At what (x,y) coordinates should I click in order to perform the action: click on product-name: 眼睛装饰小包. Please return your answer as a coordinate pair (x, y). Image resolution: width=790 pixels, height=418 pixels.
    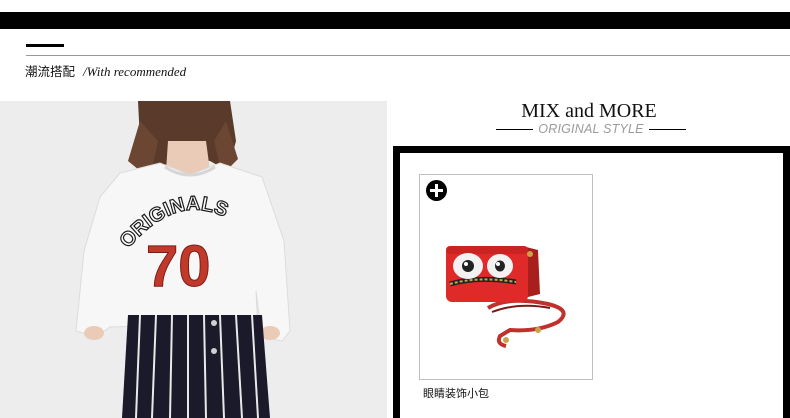
    Looking at the image, I should click on (456, 394).